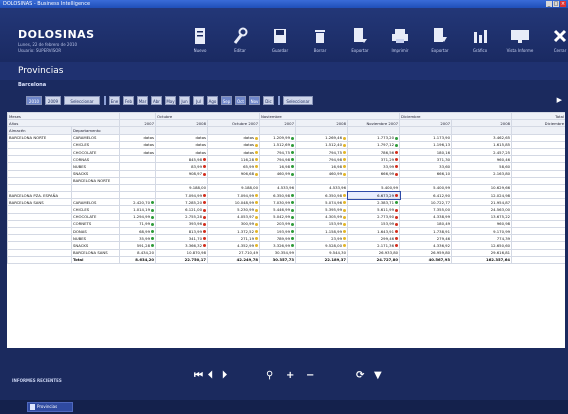 This screenshot has height=414, width=568. Describe the element at coordinates (212, 100) in the screenshot. I see `nav-button-10: Ago` at that location.